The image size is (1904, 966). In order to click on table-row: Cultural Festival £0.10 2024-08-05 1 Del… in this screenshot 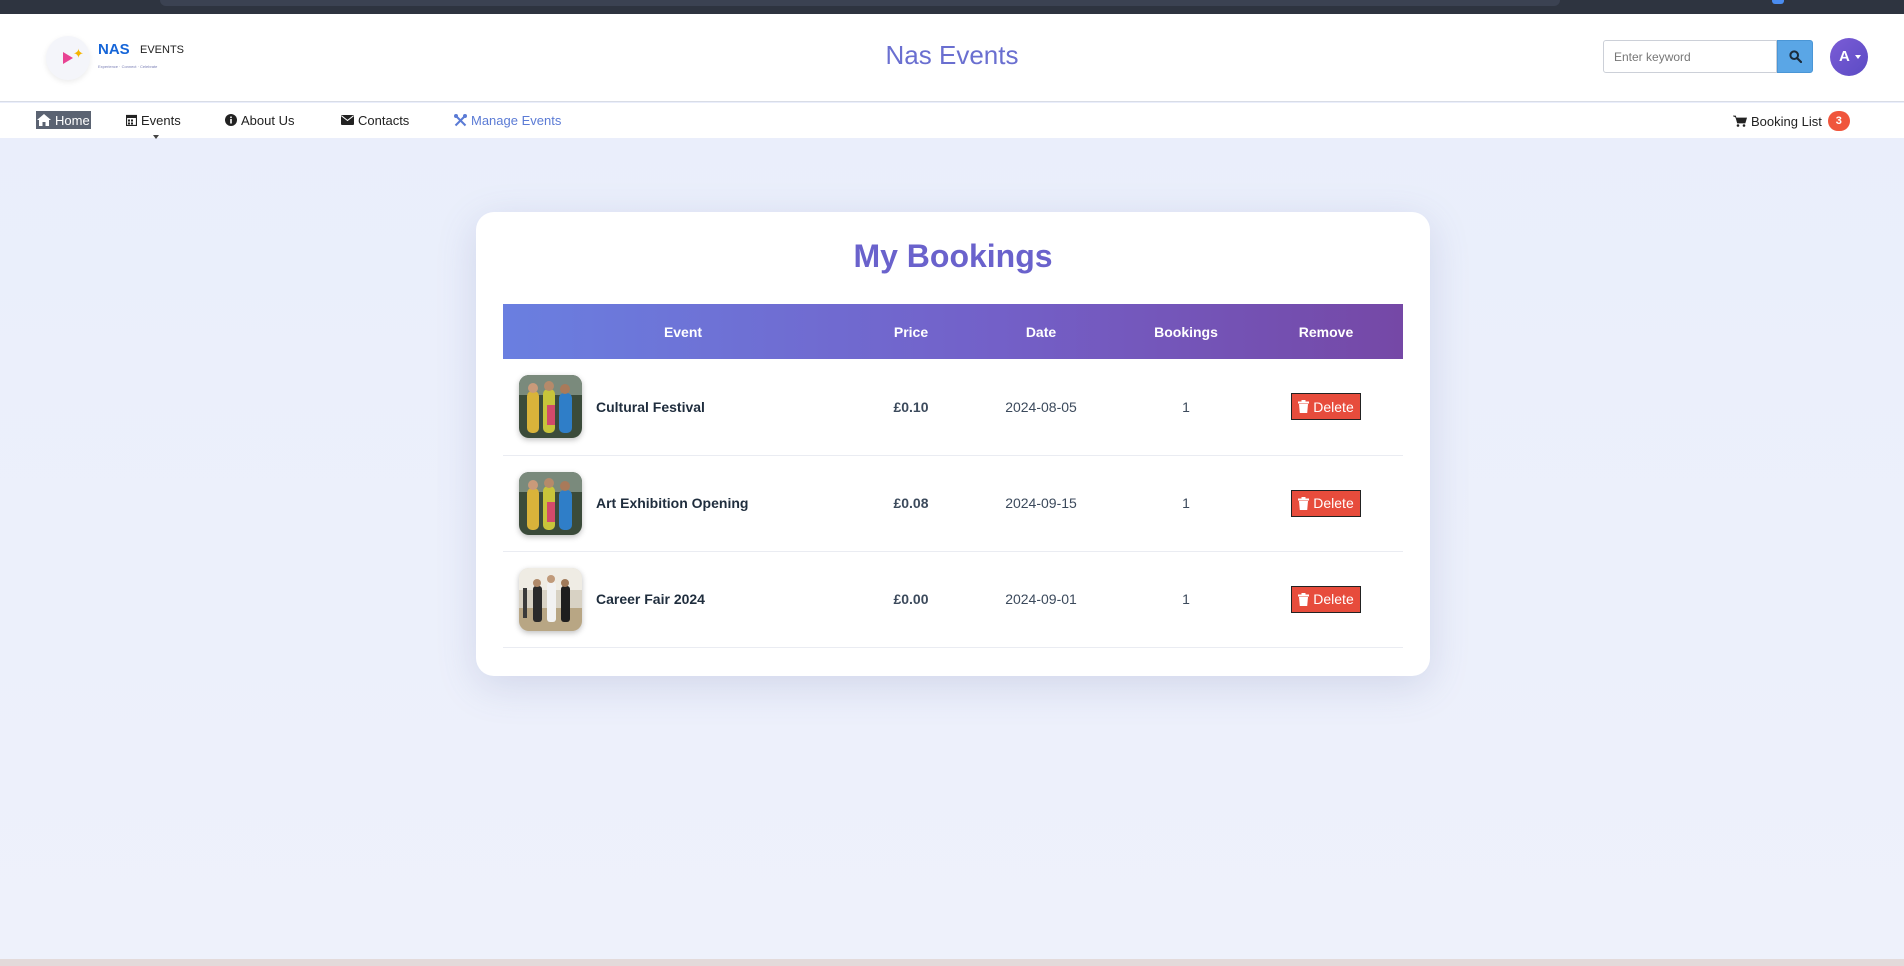, I will do `click(953, 407)`.